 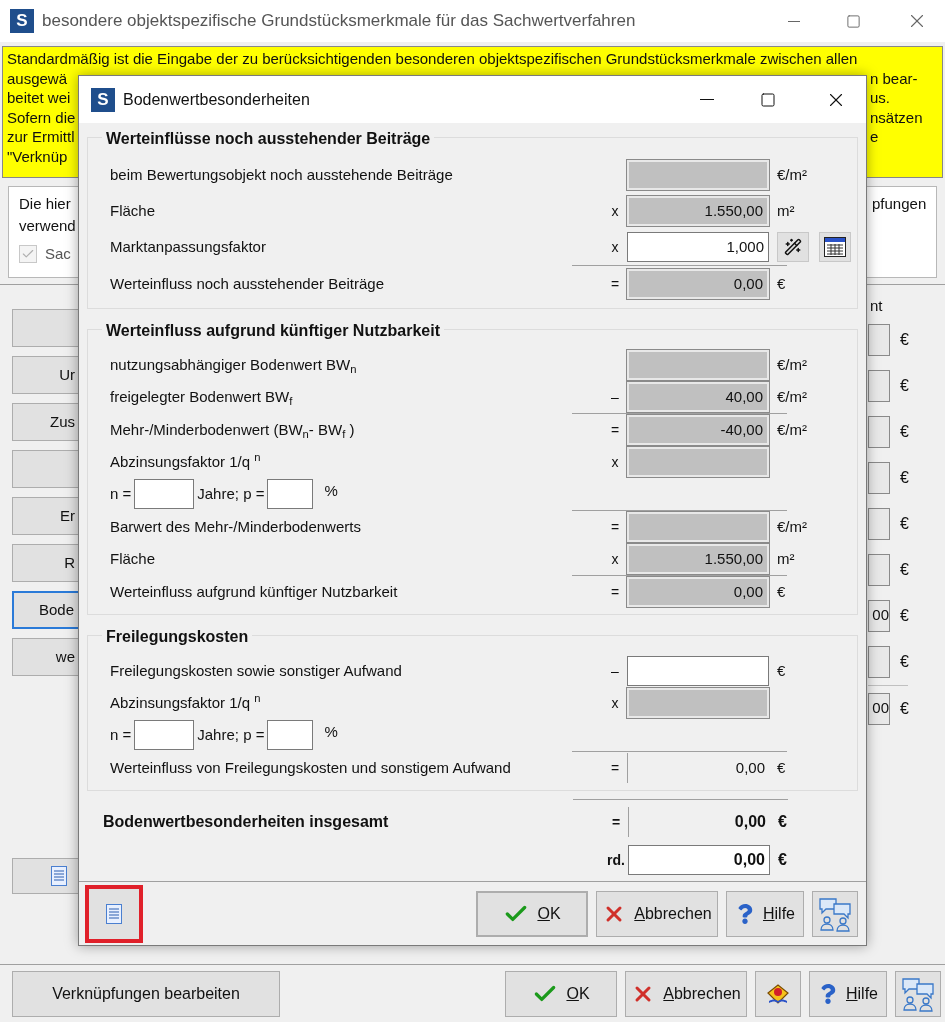 I want to click on check-icon, so click(x=28, y=254).